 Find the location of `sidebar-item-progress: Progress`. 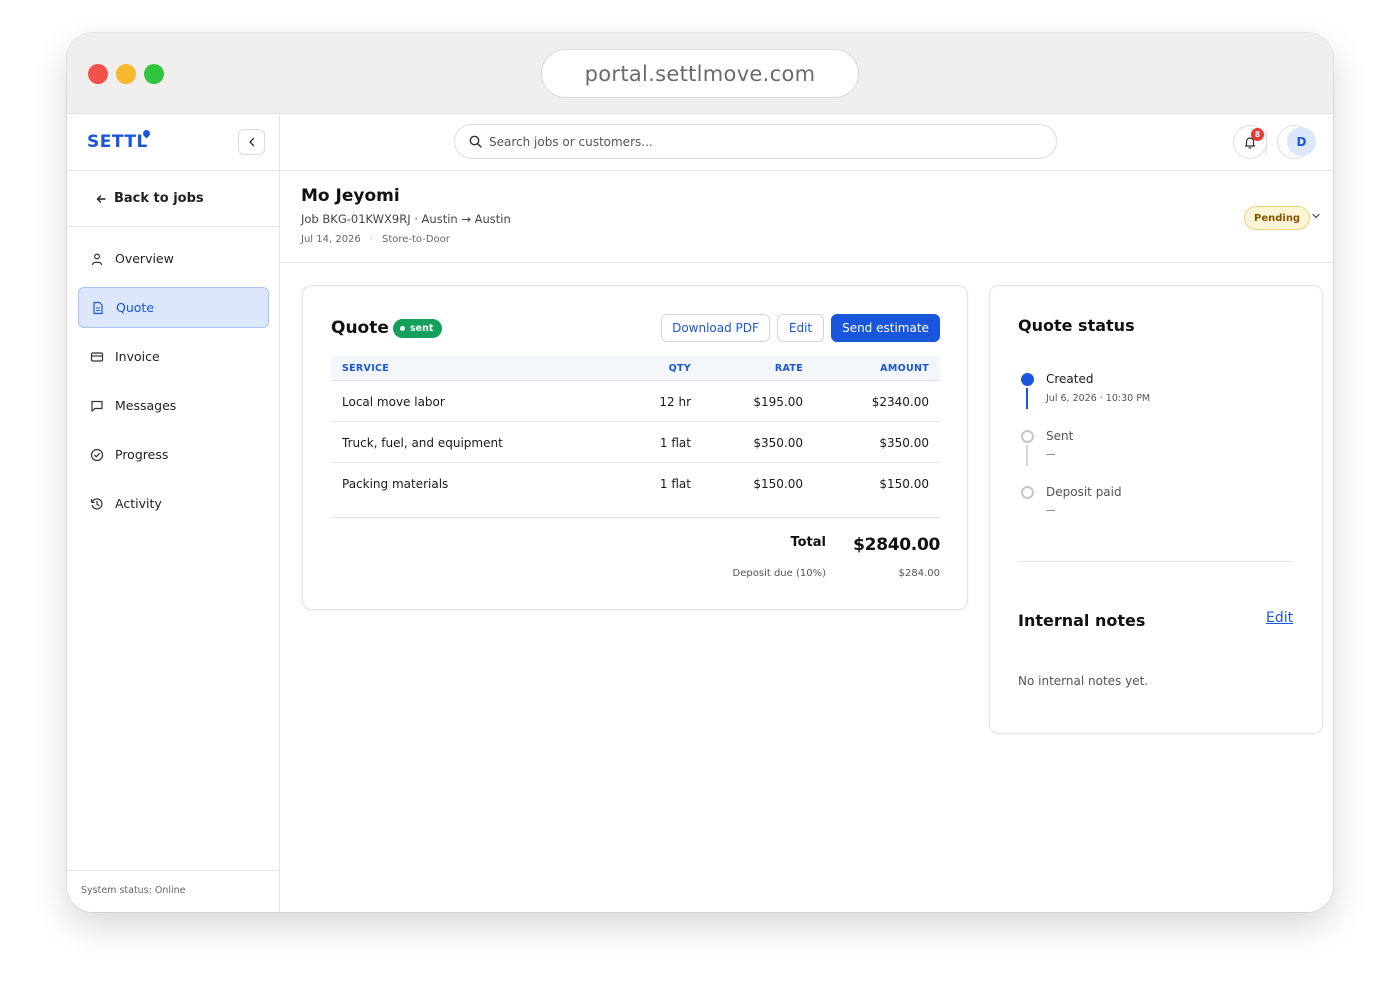

sidebar-item-progress: Progress is located at coordinates (173, 454).